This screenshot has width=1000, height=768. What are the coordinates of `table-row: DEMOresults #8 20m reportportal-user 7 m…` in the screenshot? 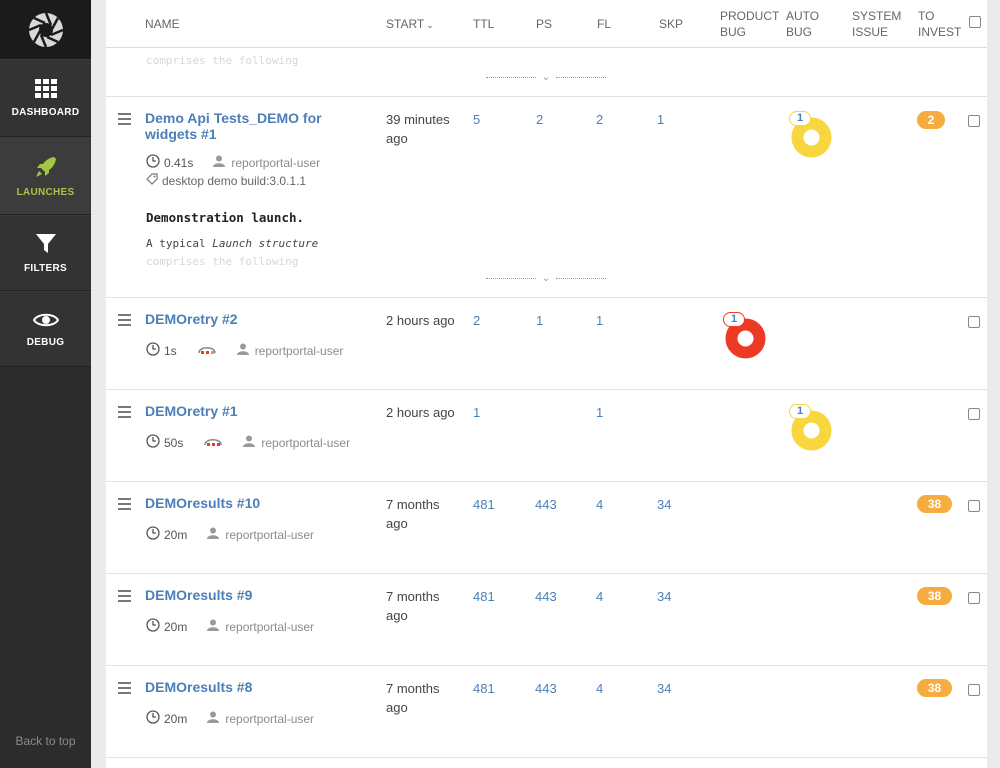 It's located at (546, 712).